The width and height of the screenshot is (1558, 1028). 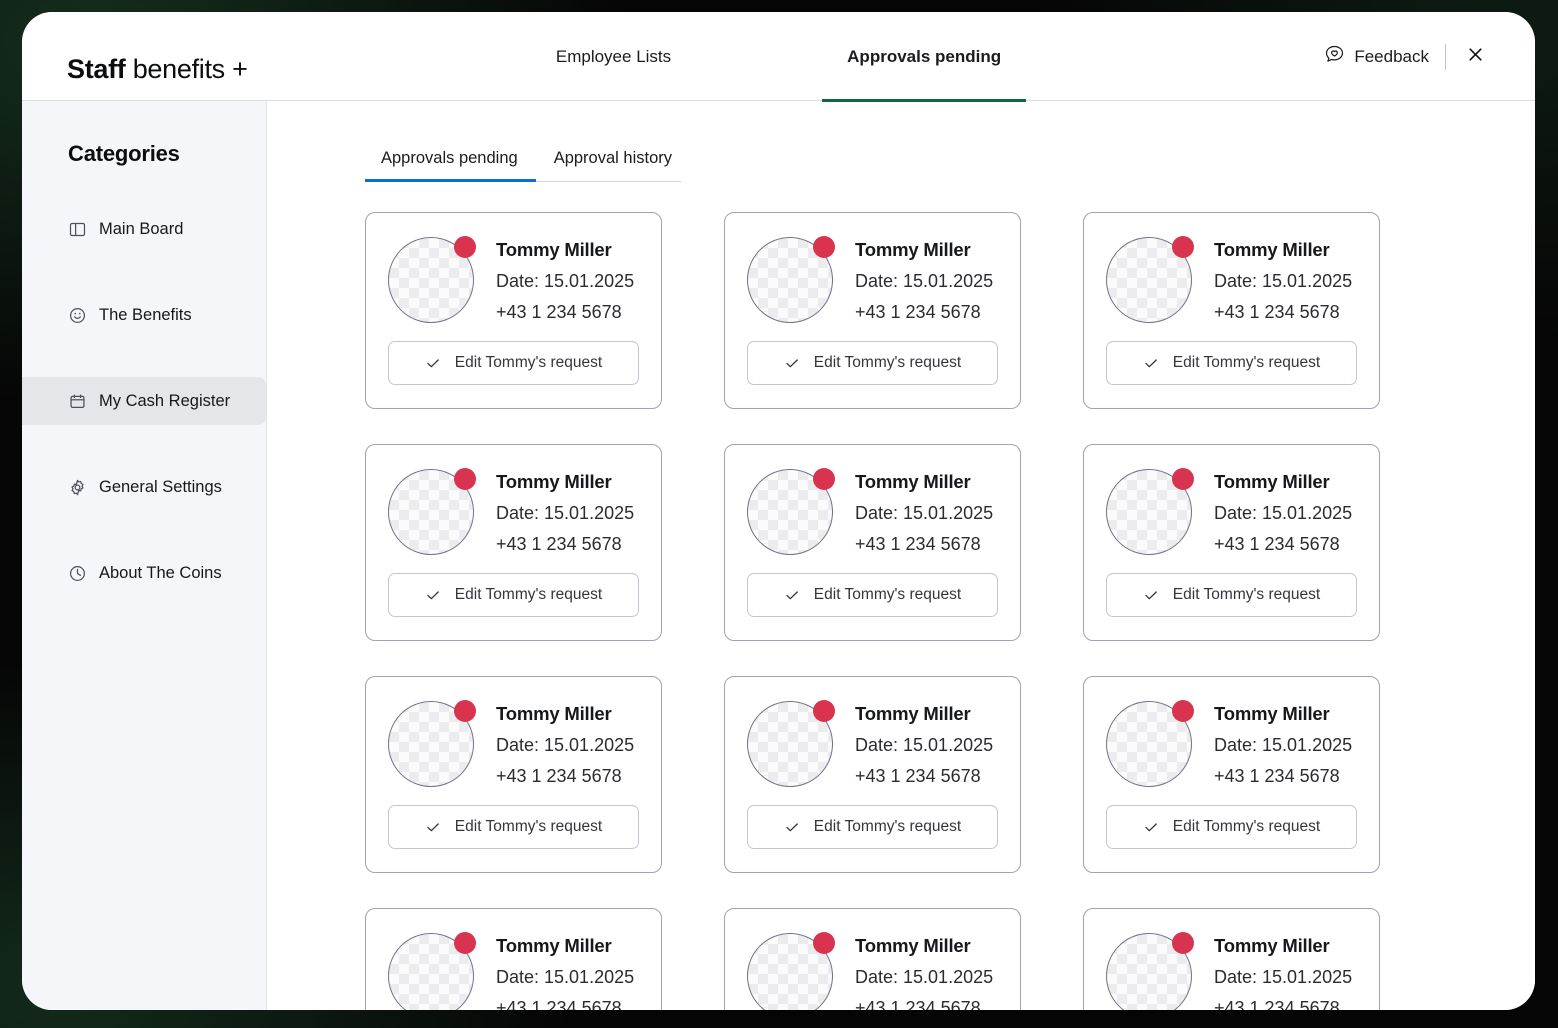 I want to click on nav-tab-approvals-pending: Approvals pending, so click(x=924, y=57).